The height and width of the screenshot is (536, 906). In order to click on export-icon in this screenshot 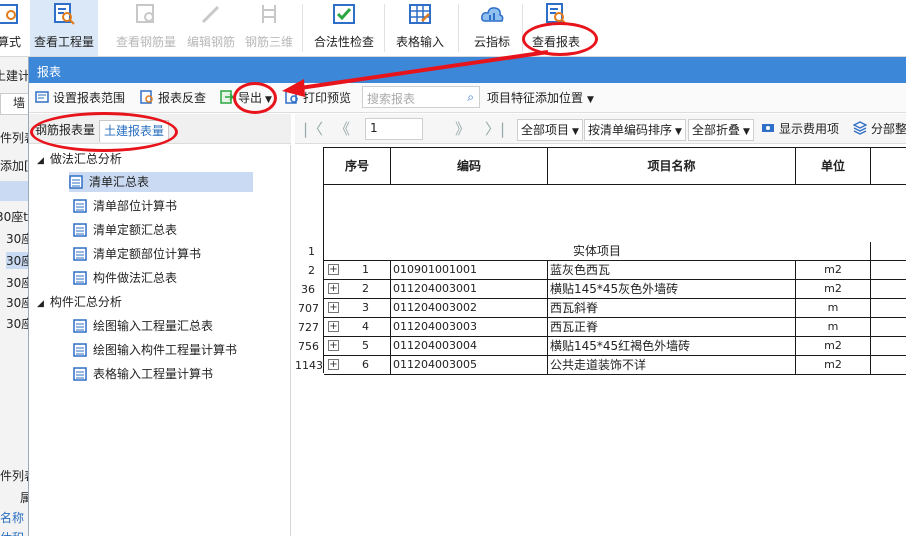, I will do `click(227, 97)`.